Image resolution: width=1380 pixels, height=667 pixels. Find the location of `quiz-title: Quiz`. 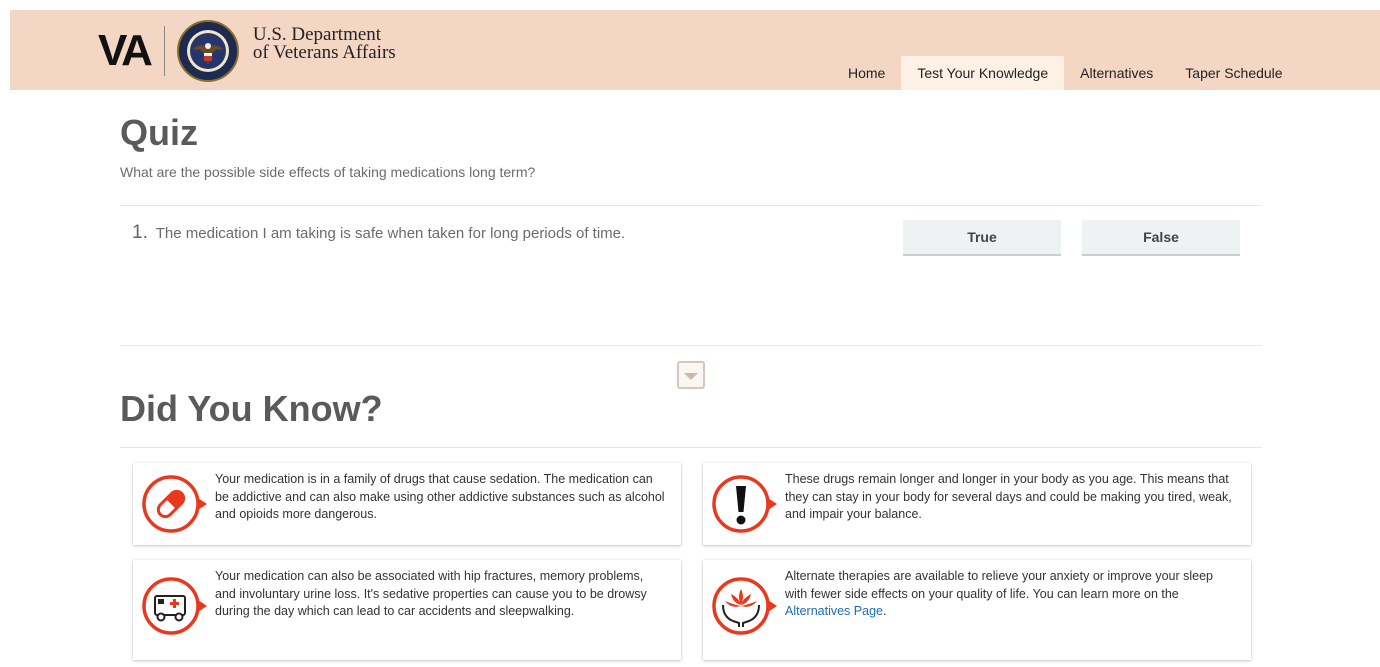

quiz-title: Quiz is located at coordinates (159, 132).